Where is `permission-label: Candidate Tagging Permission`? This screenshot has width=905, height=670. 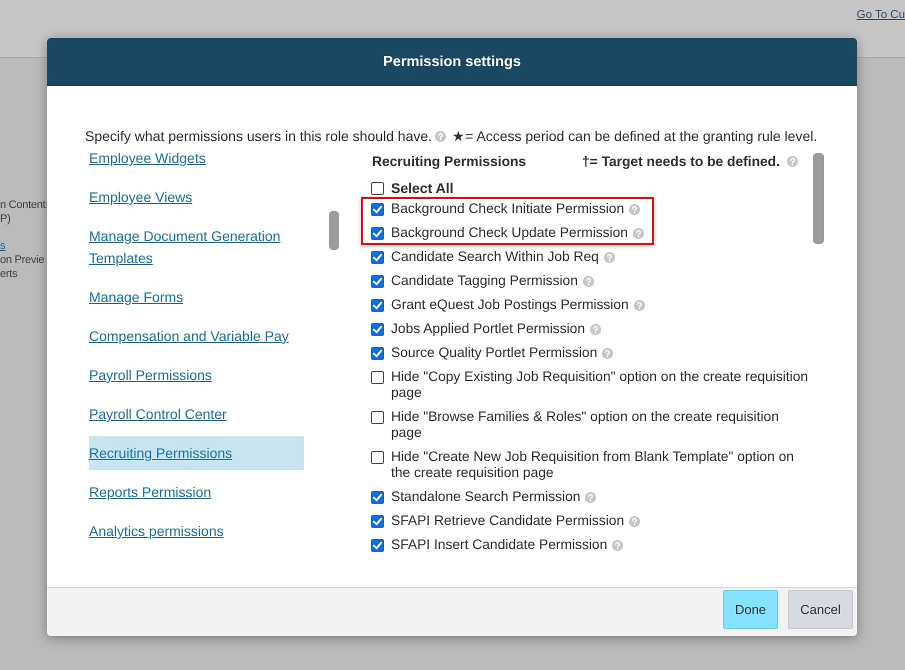 permission-label: Candidate Tagging Permission is located at coordinates (484, 281).